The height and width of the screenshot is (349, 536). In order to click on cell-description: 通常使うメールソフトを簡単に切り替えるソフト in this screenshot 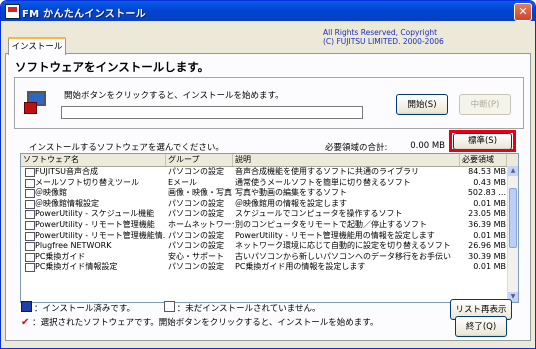, I will do `click(323, 182)`.